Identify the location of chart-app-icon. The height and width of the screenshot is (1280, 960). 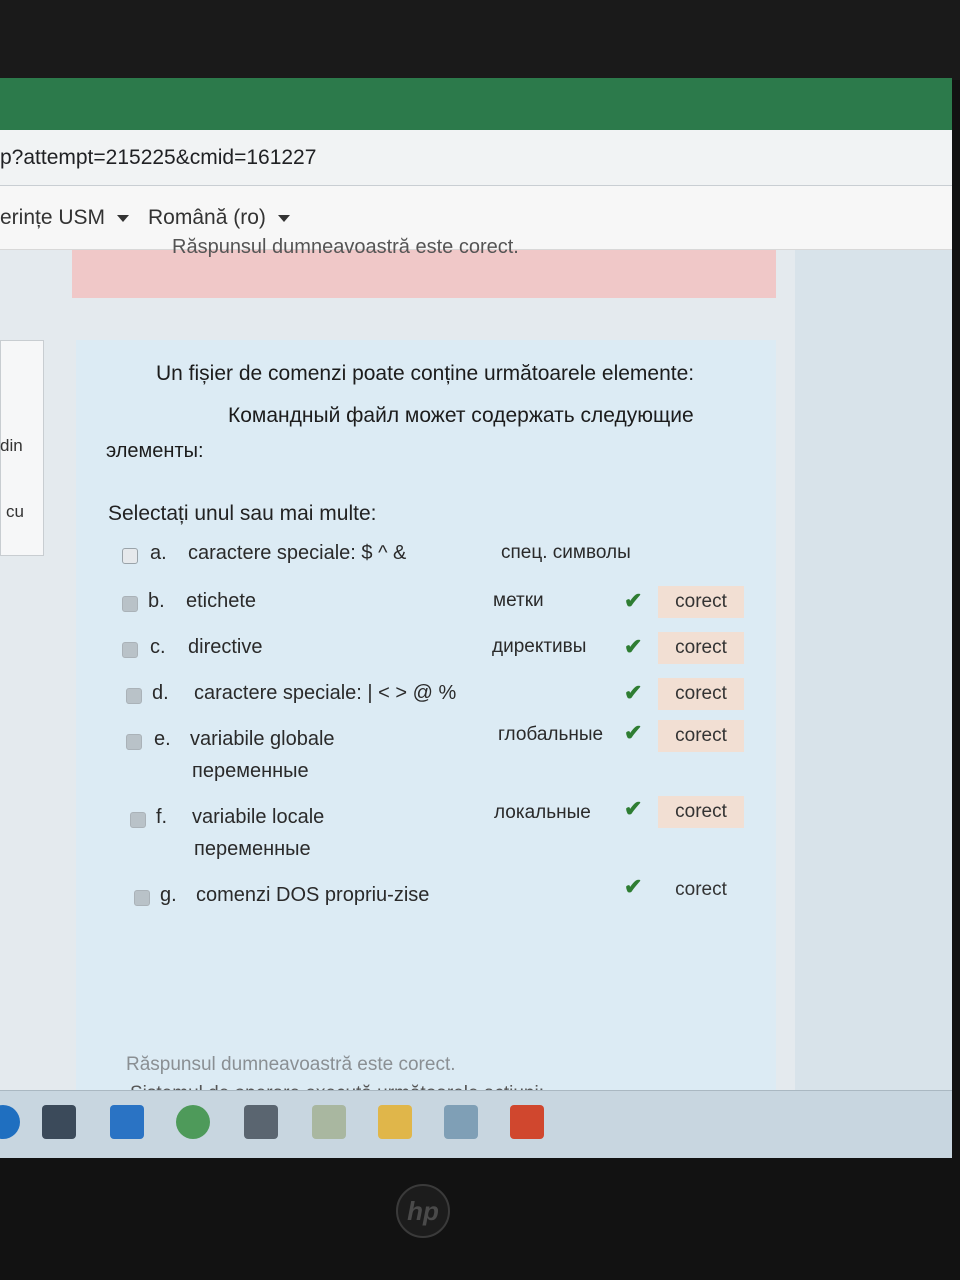
(329, 1122).